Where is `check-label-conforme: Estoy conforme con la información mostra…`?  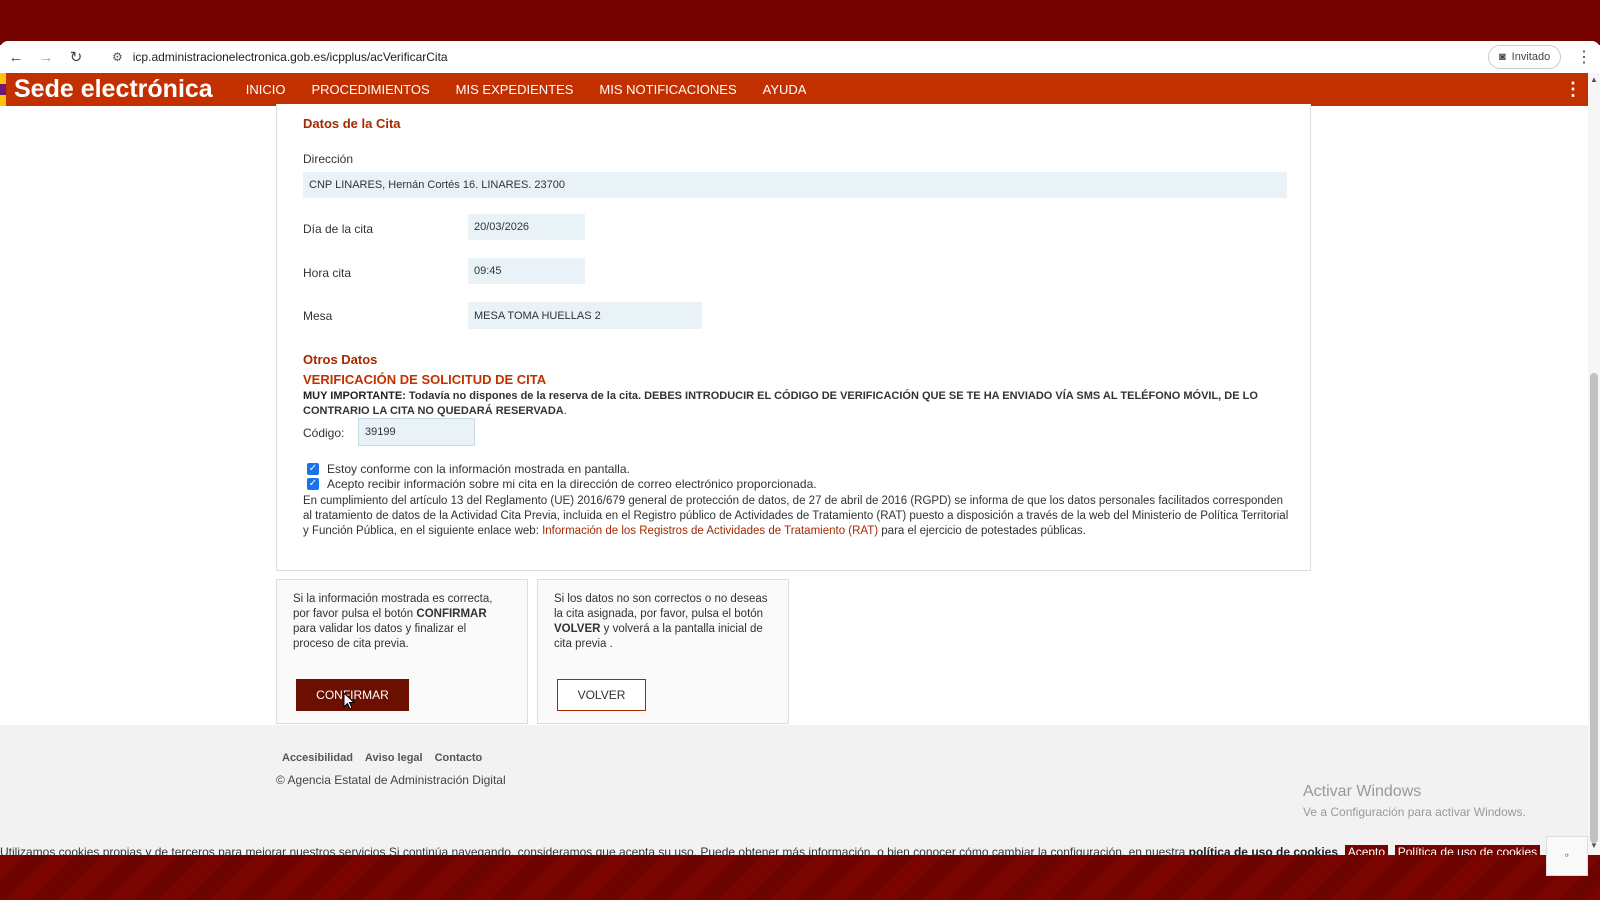
check-label-conforme: Estoy conforme con la información mostra… is located at coordinates (478, 469).